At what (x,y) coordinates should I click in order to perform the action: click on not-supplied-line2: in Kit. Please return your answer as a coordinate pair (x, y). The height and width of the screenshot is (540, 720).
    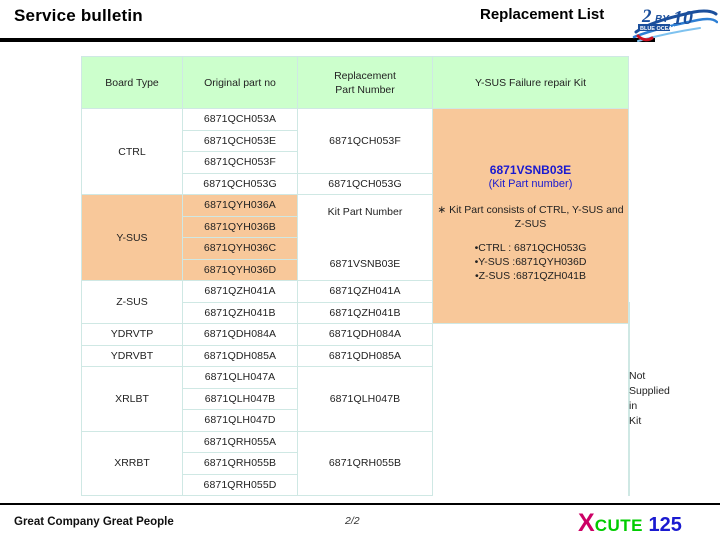
    Looking at the image, I should click on (635, 413).